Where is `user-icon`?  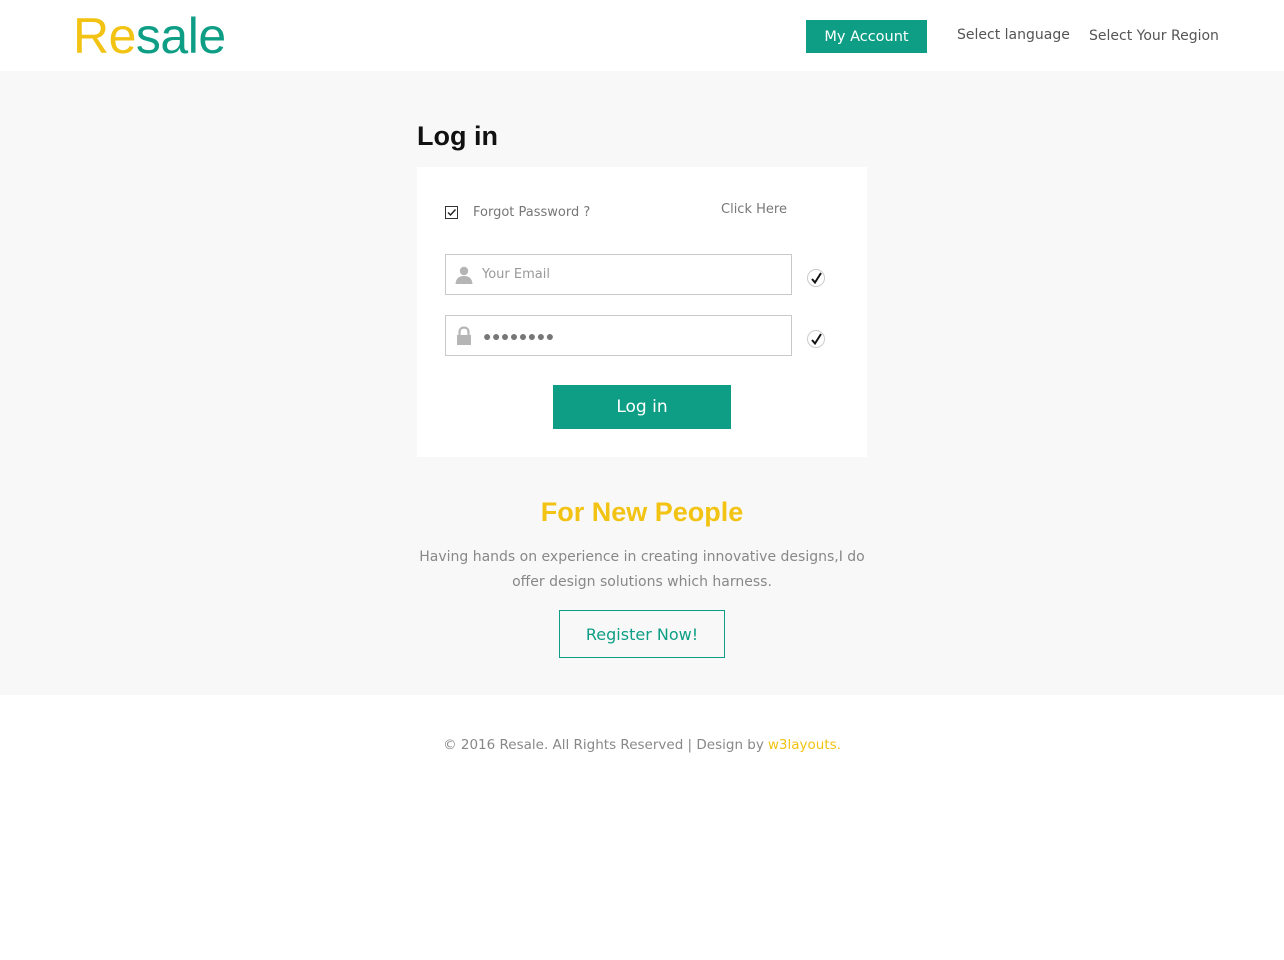
user-icon is located at coordinates (464, 275).